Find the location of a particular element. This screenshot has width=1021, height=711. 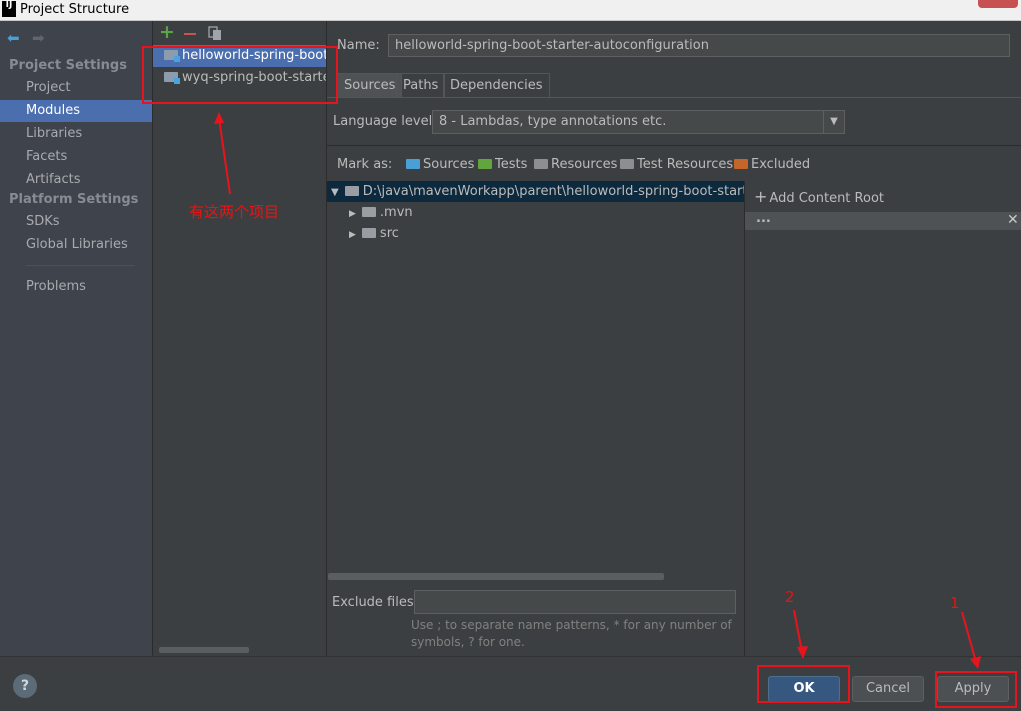

arrow-to-ok is located at coordinates (798, 631).